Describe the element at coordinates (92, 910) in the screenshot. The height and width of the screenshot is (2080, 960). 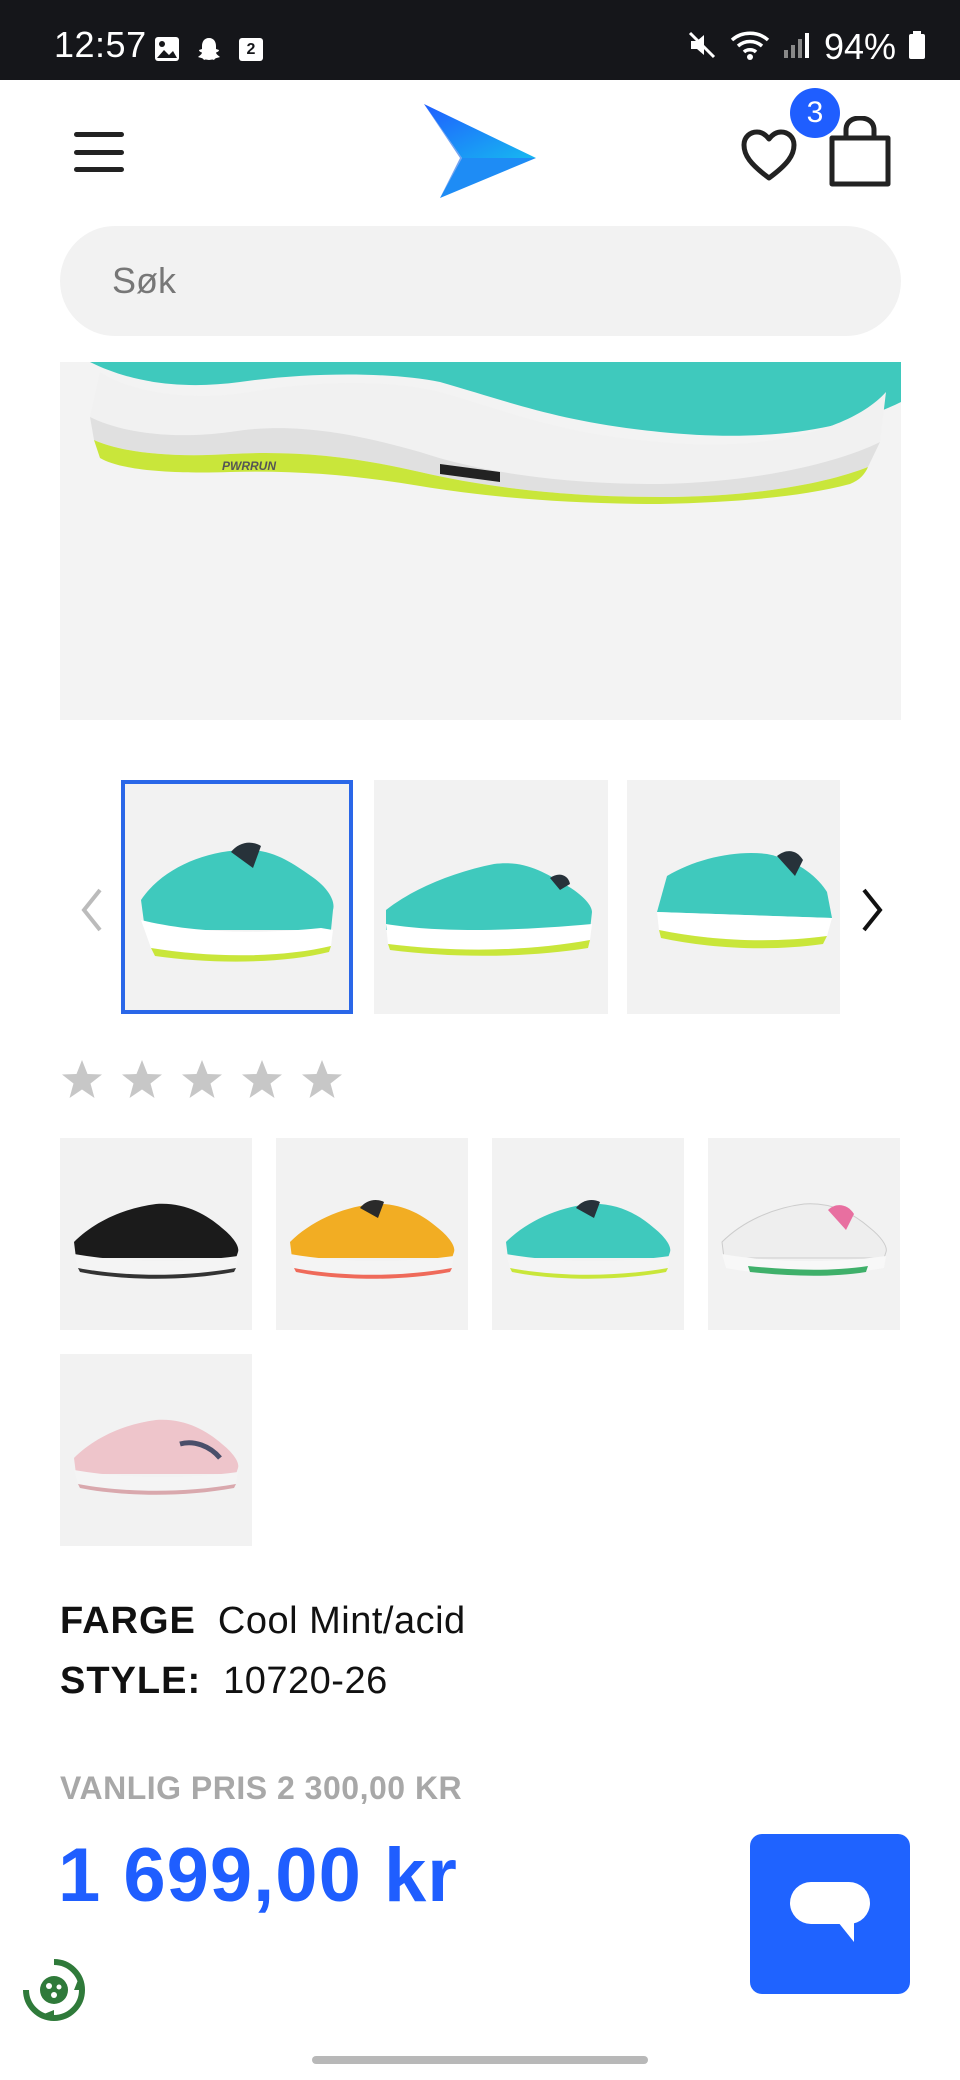
I see `carousel-prev-icon` at that location.